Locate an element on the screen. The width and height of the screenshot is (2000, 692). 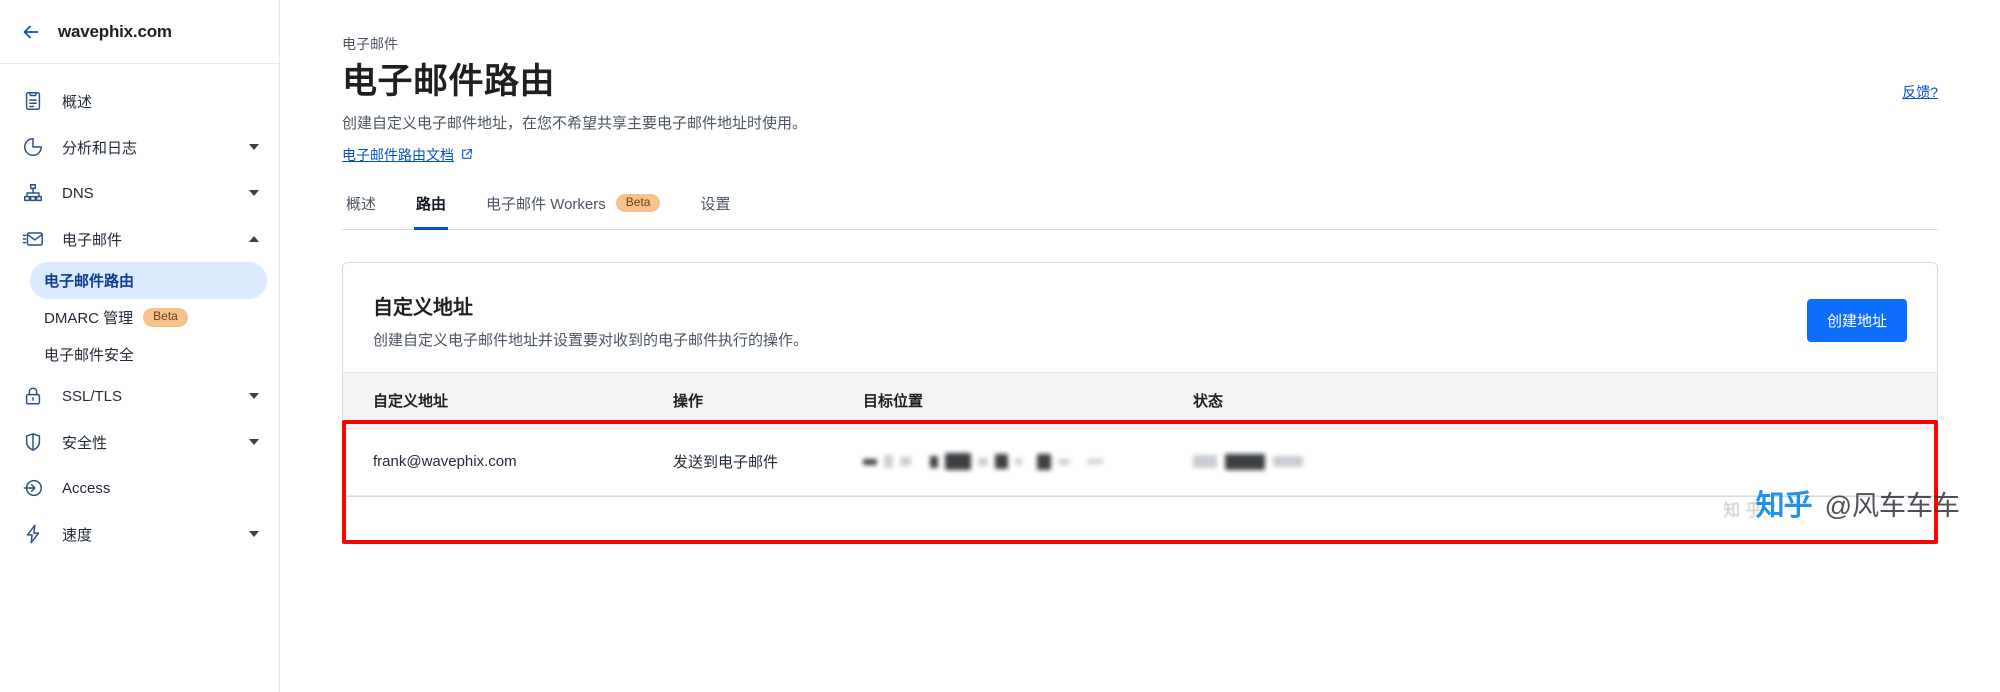
create-address-button: 创建地址 is located at coordinates (1856, 320).